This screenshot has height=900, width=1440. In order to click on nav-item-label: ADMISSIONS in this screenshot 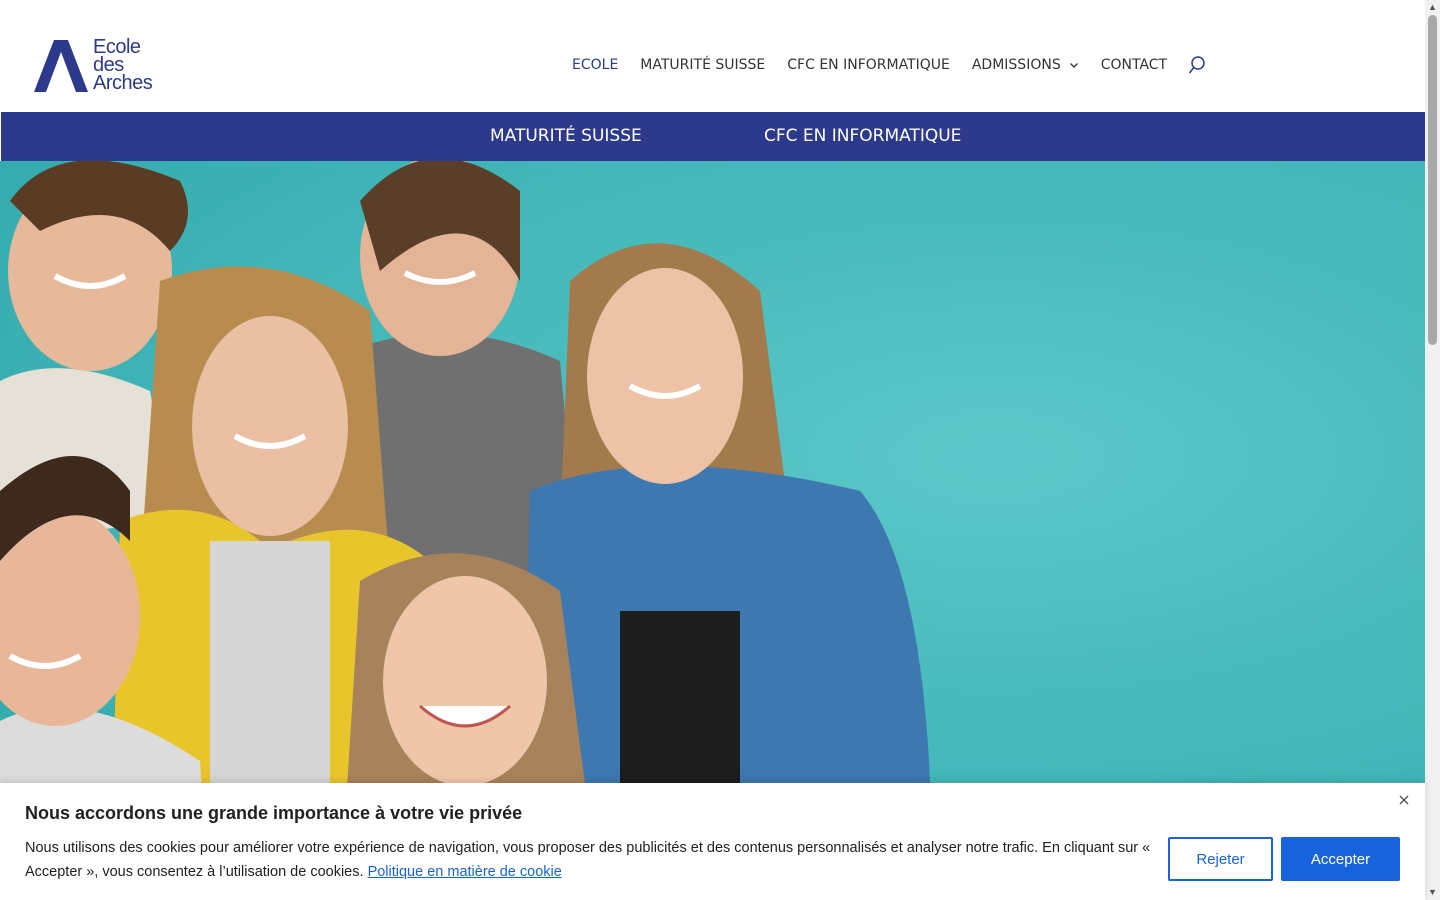, I will do `click(1016, 65)`.